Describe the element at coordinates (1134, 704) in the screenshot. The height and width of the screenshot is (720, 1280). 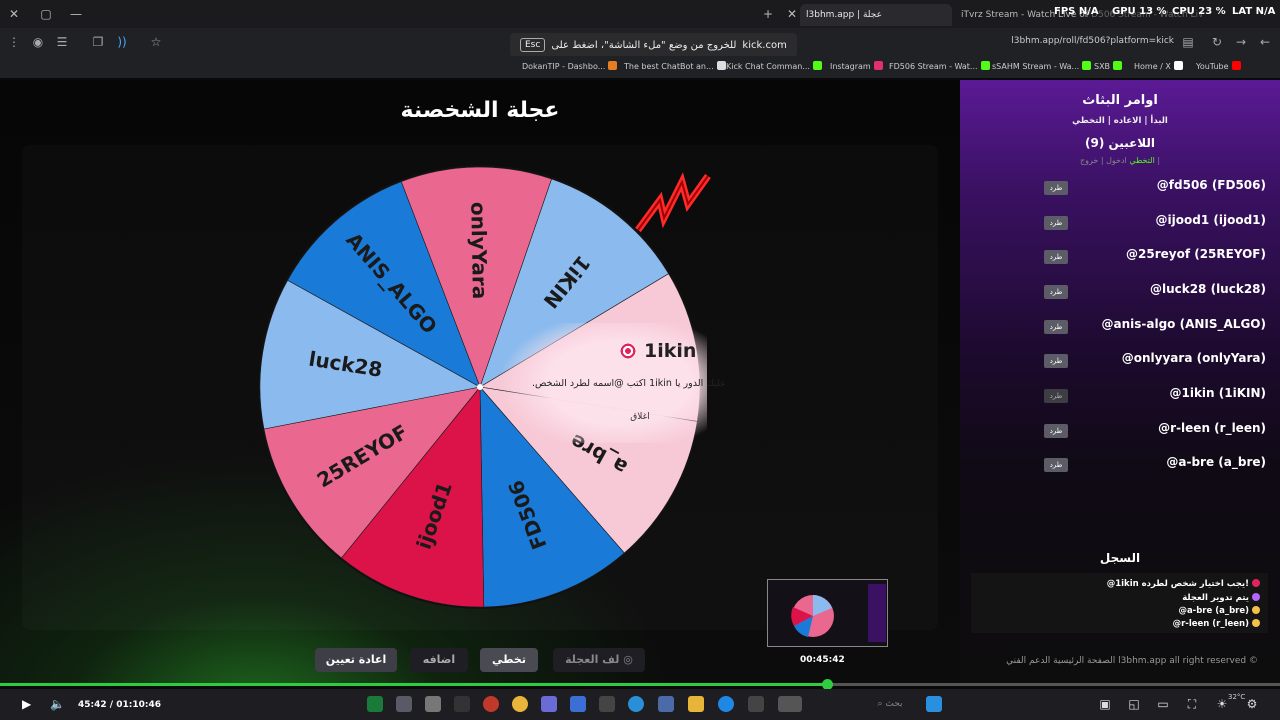
I see `miniplayer-icon: ◱` at that location.